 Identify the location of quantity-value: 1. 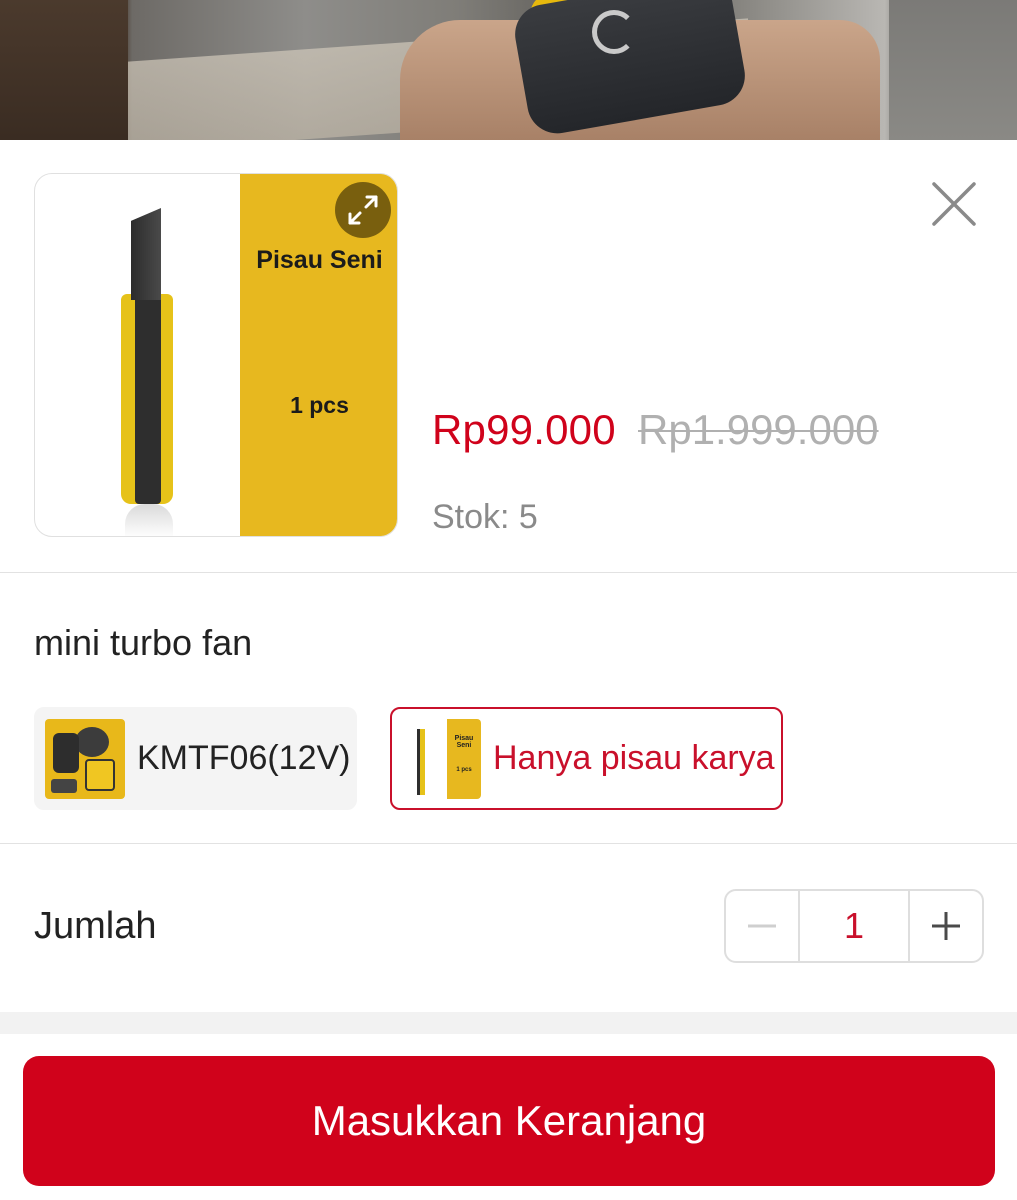
(854, 926).